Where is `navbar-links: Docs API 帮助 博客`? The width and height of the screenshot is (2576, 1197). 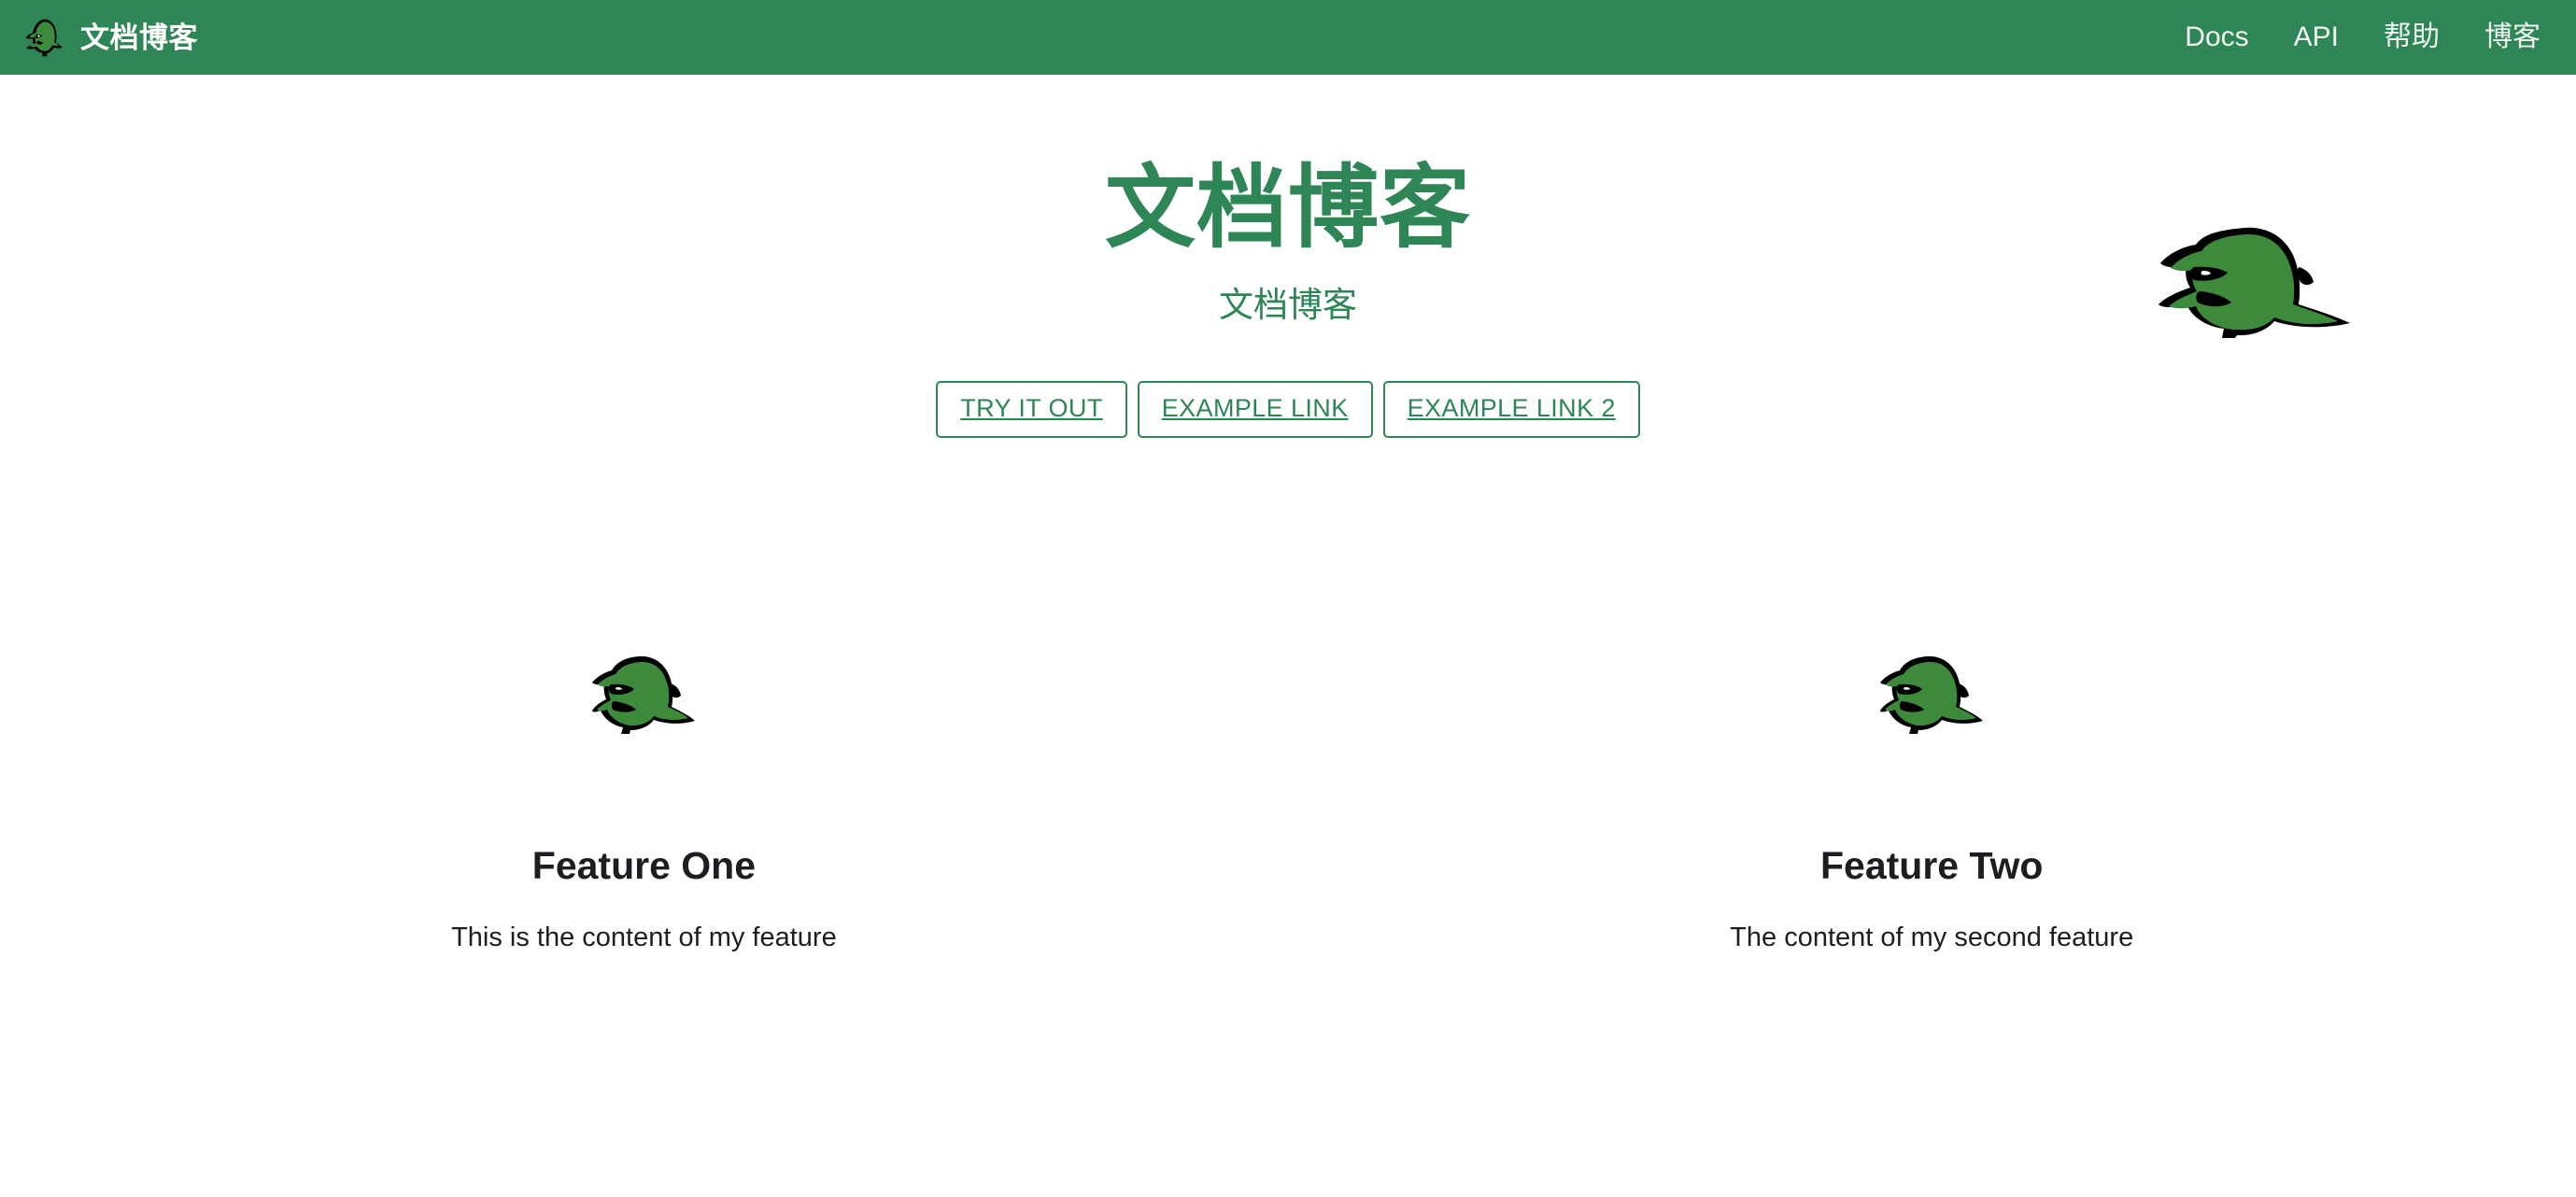 navbar-links: Docs API 帮助 博客 is located at coordinates (2351, 37).